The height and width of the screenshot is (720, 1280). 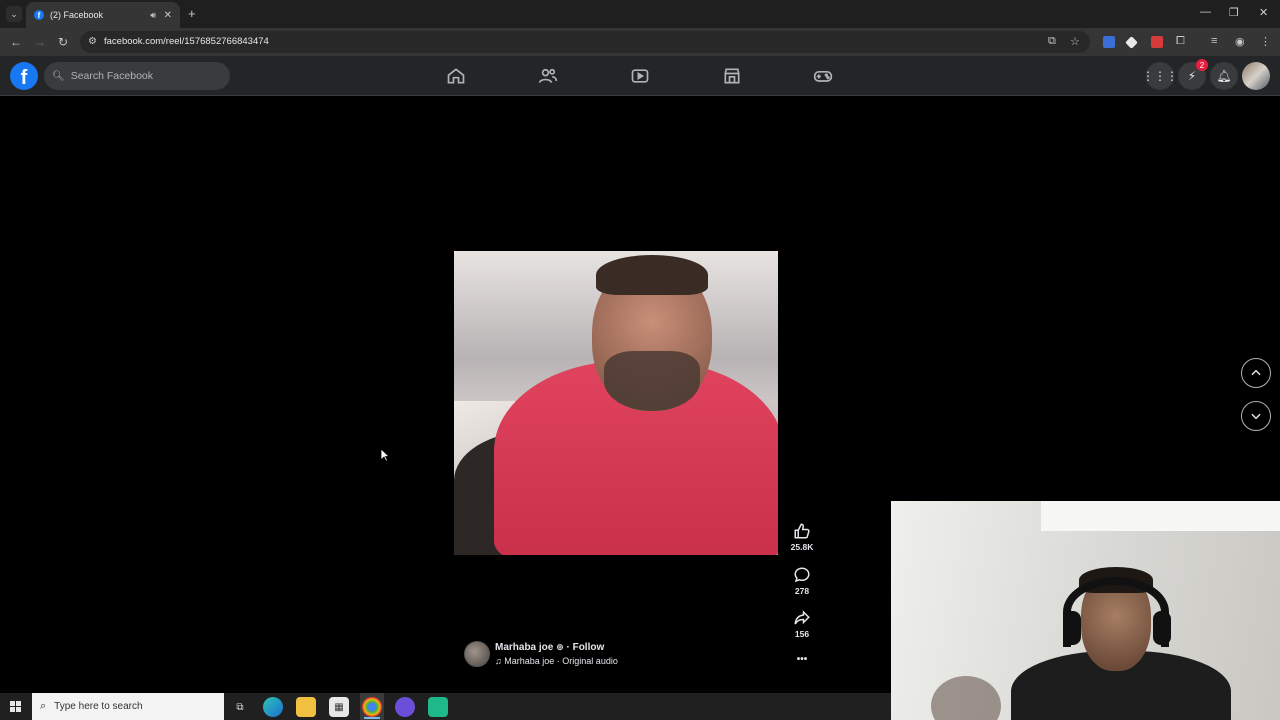 What do you see at coordinates (1075, 41) in the screenshot?
I see `bookmark-star-icon: ☆` at bounding box center [1075, 41].